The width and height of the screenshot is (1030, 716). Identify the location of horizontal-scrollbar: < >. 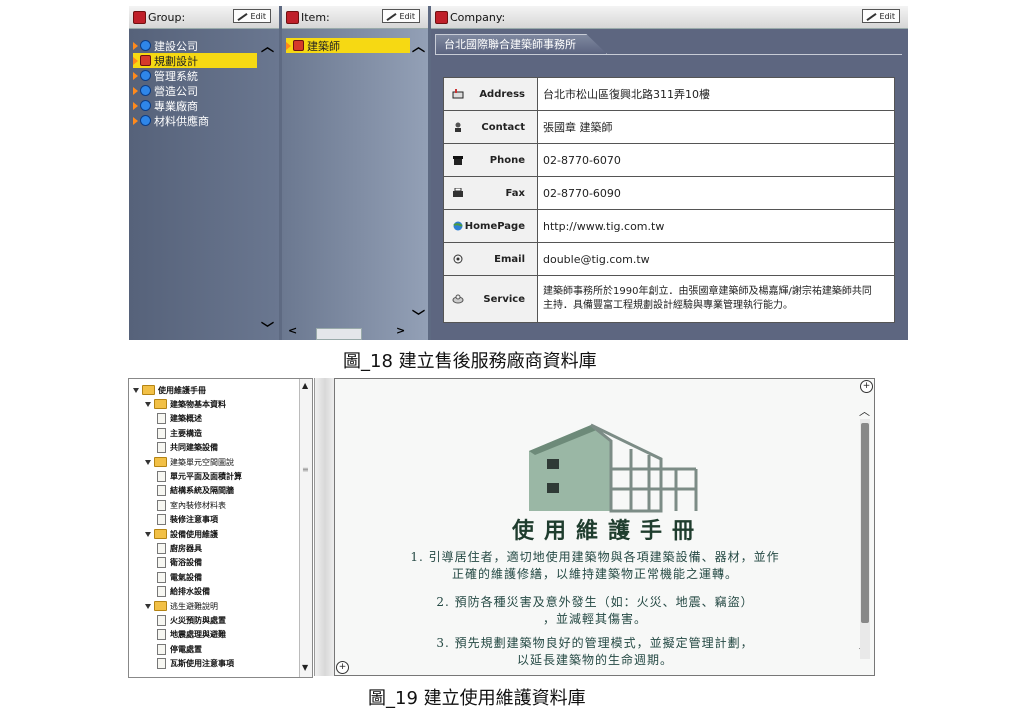
(349, 332).